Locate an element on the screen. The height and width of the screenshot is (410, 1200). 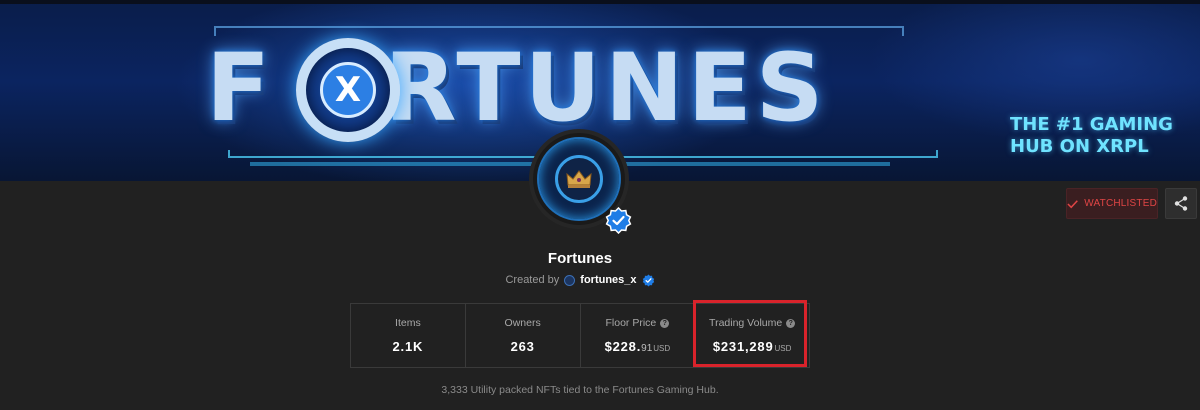
stat-trading-volume: Trading Volume ? $231,289USD is located at coordinates (752, 335).